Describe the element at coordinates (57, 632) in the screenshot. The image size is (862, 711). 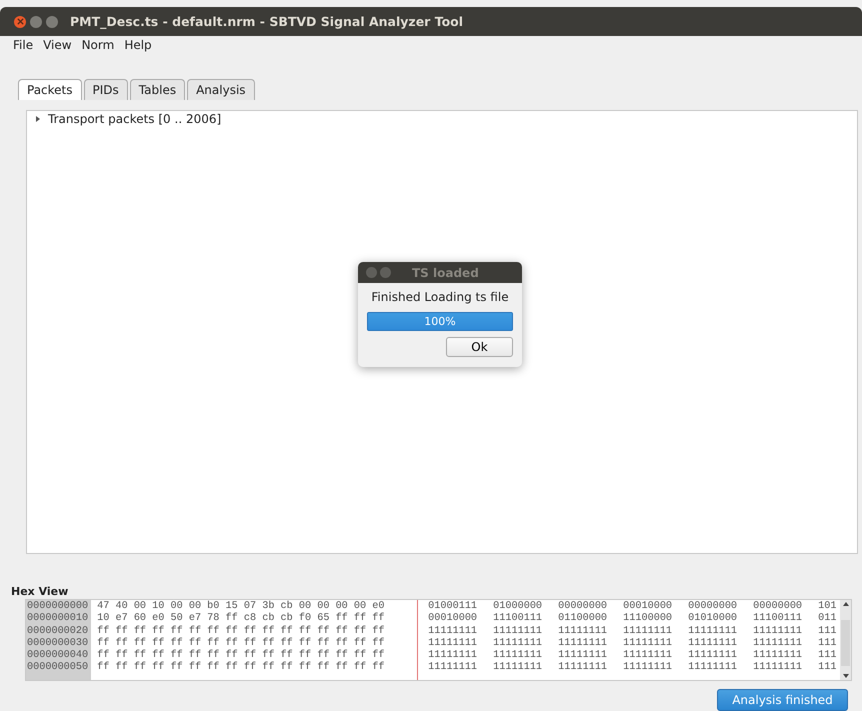
I see `offset-text: 0000000020` at that location.